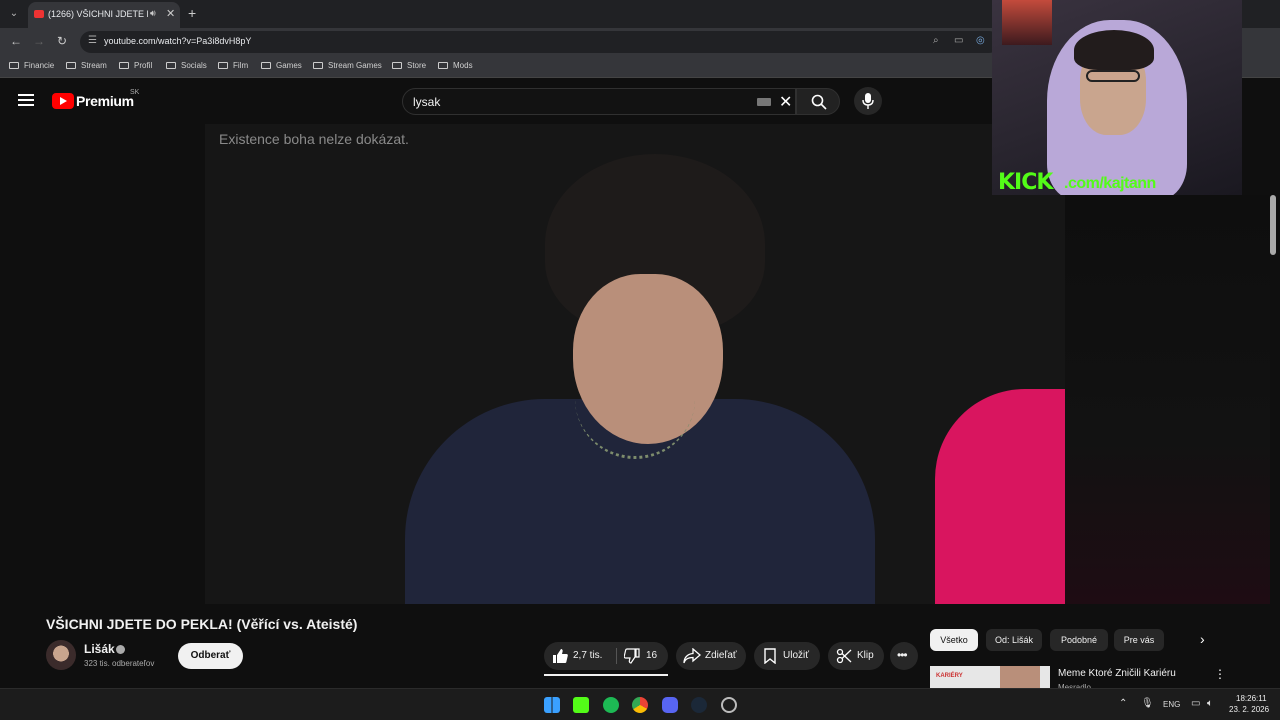 The width and height of the screenshot is (1280, 720). I want to click on thumbnail-text: KARIÉRY, so click(949, 676).